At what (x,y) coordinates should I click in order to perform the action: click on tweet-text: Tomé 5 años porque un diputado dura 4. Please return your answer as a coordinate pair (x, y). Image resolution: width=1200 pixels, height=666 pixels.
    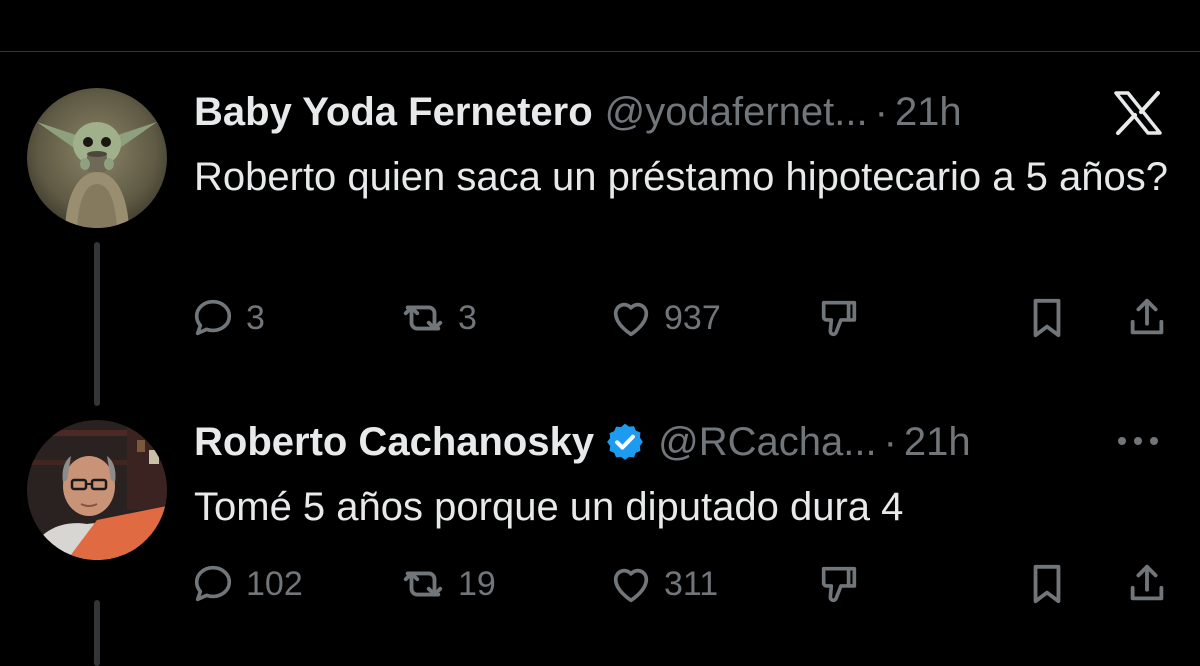
    Looking at the image, I should click on (549, 507).